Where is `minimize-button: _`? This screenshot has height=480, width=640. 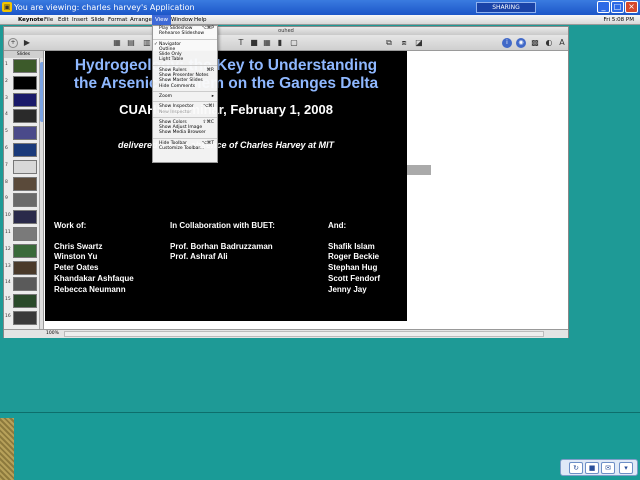 minimize-button: _ is located at coordinates (603, 7).